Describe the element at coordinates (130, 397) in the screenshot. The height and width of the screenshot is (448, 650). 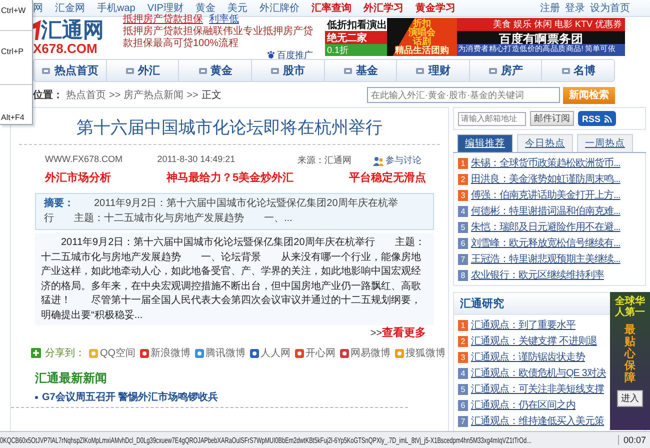
I see `news-link: G7会议周五召开 警惕外汇市场鸣锣收兵` at that location.